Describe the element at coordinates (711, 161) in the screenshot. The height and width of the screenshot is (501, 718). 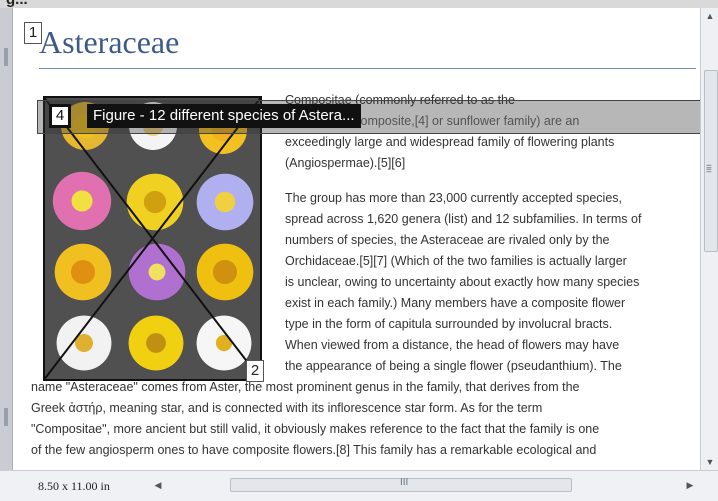
I see `vertical-scroll-thumb` at that location.